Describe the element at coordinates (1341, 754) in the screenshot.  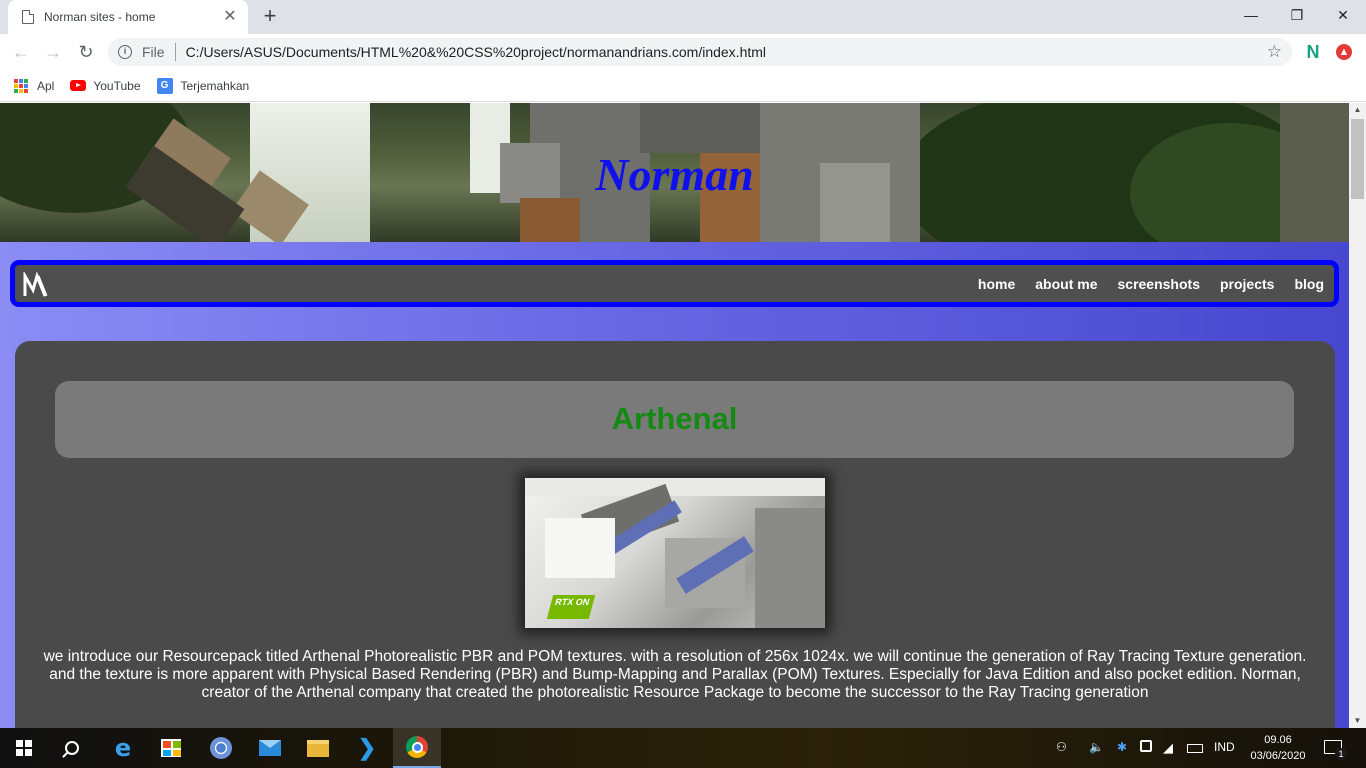
I see `notification-count-badge: 1` at that location.